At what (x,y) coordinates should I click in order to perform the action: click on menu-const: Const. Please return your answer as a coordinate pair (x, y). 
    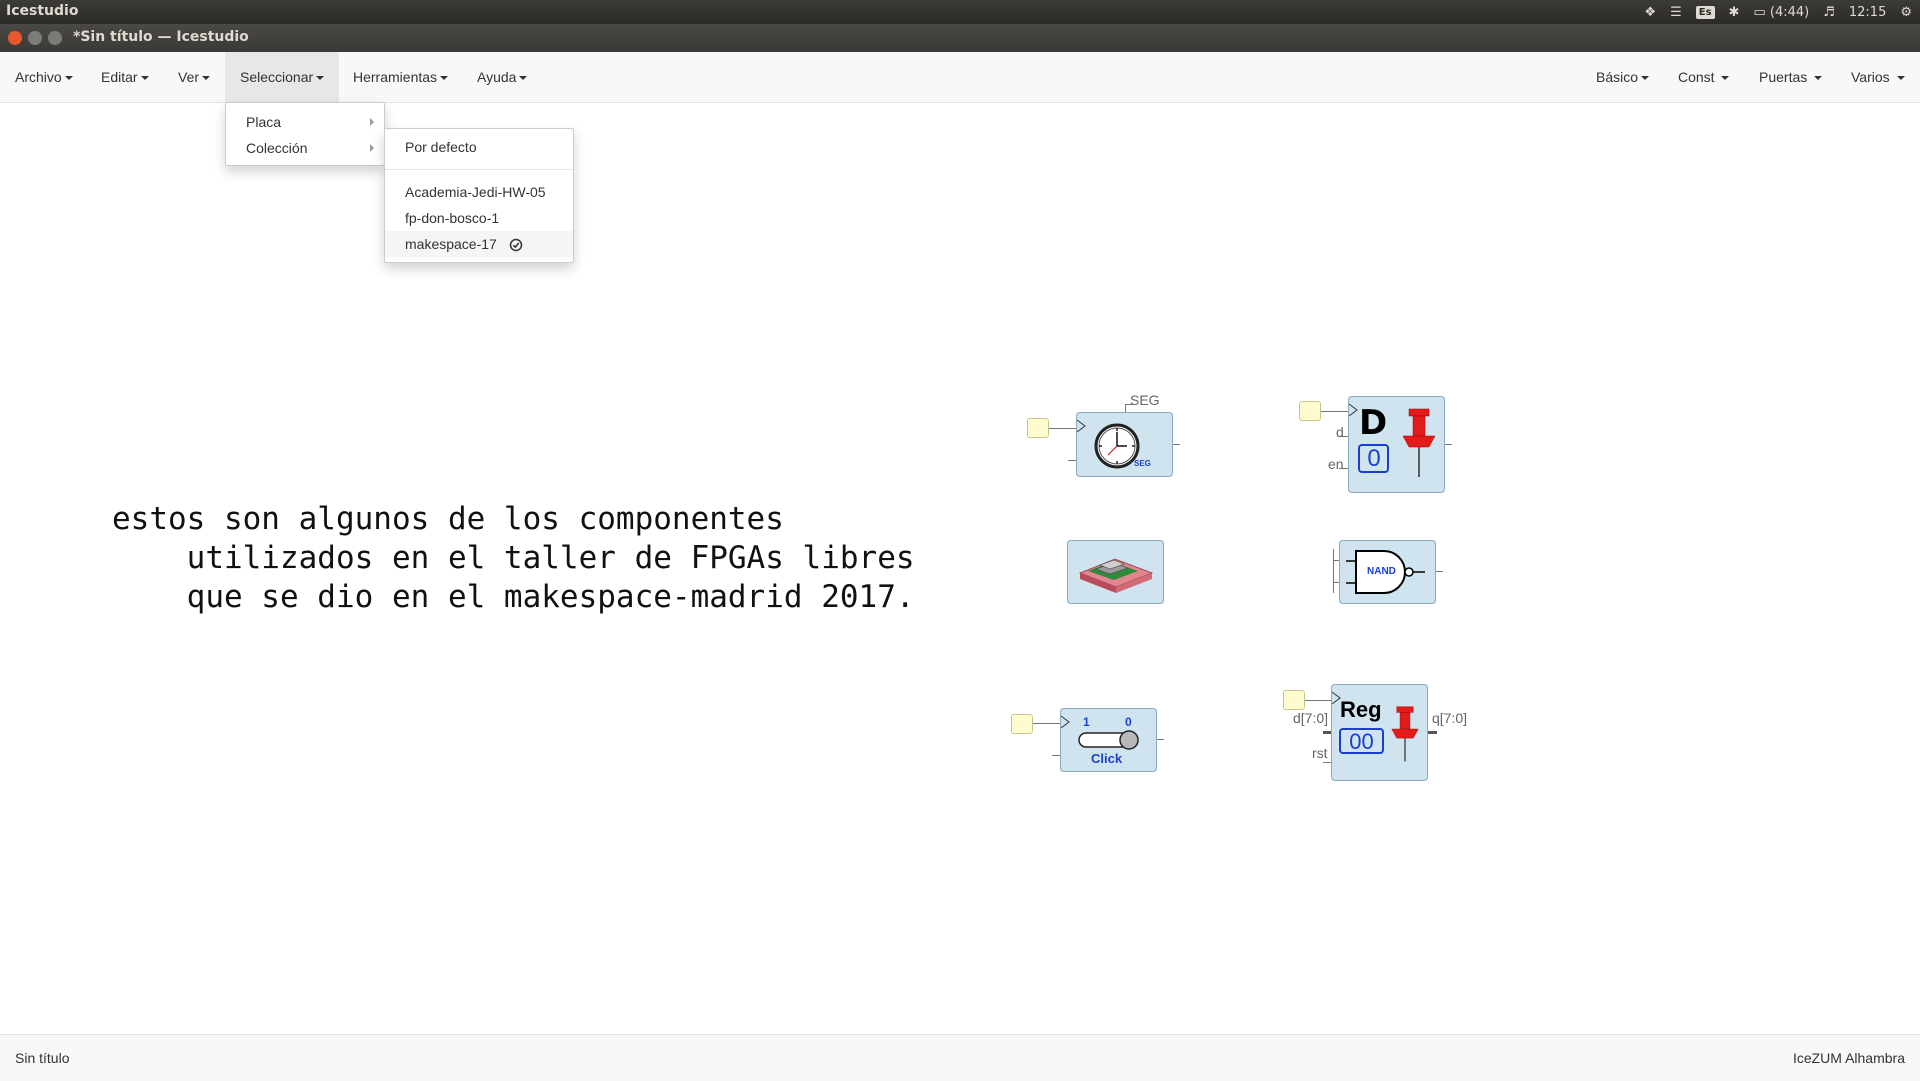
    Looking at the image, I should click on (1703, 77).